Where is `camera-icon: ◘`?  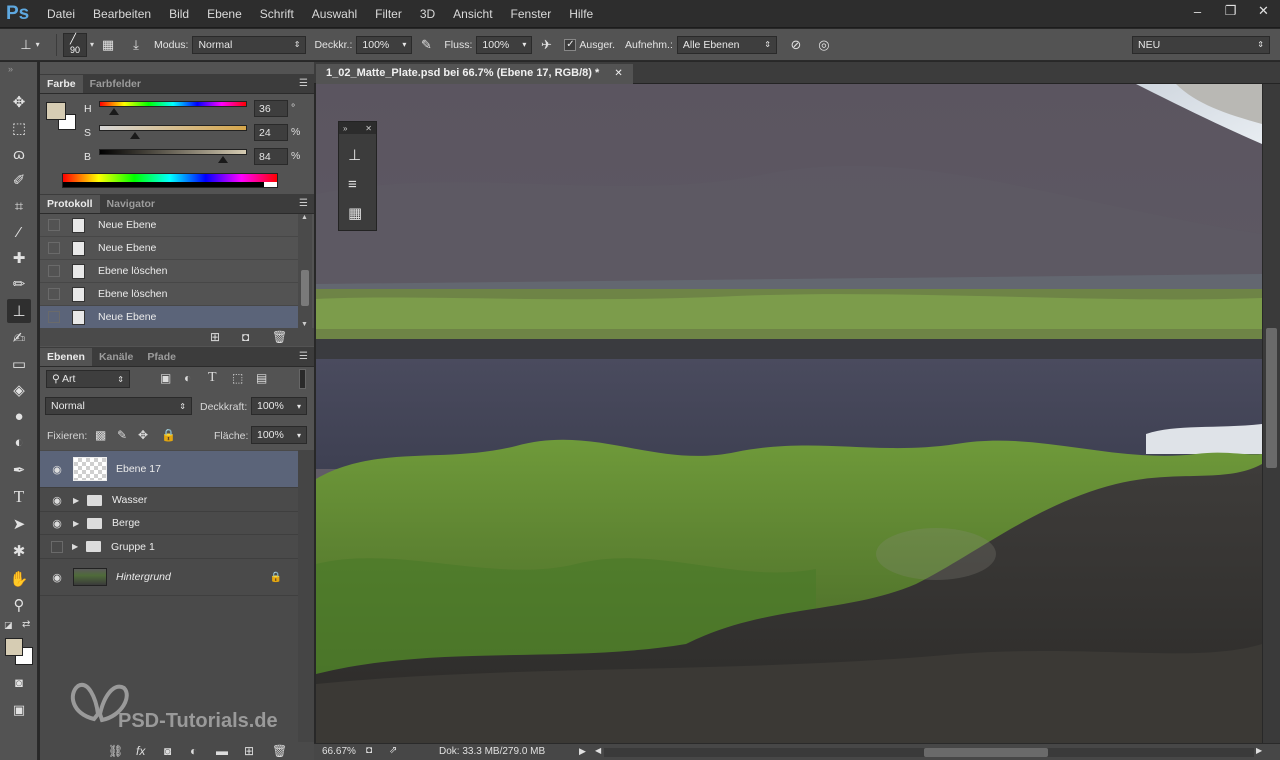 camera-icon: ◘ is located at coordinates (369, 750).